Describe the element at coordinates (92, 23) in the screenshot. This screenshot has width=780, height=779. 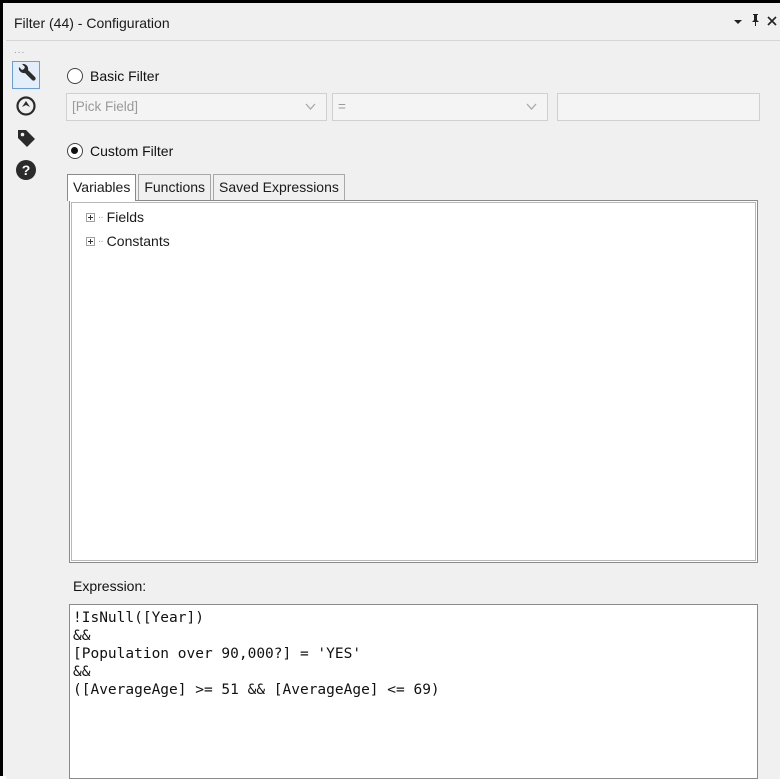
I see `window-title: Filter (44) - Configuration` at that location.